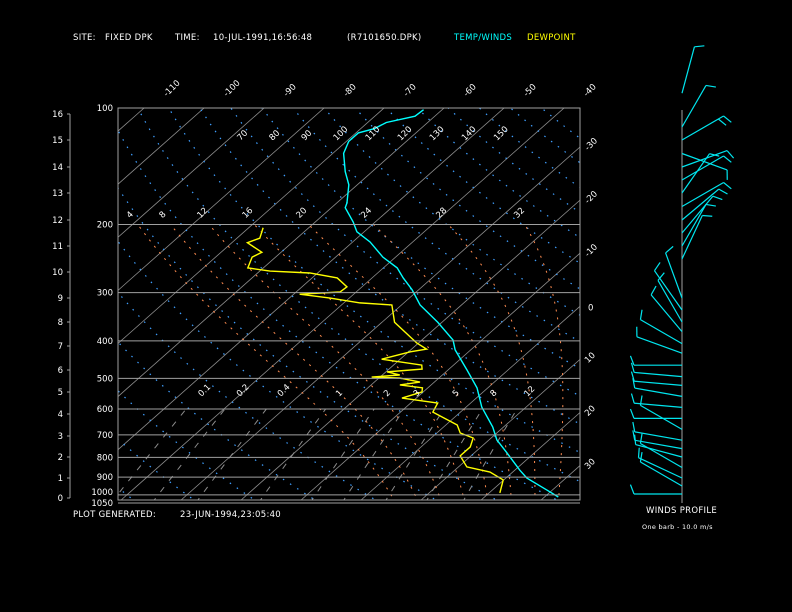  Describe the element at coordinates (530, 90) in the screenshot. I see `temperature-top-label: -50` at that location.